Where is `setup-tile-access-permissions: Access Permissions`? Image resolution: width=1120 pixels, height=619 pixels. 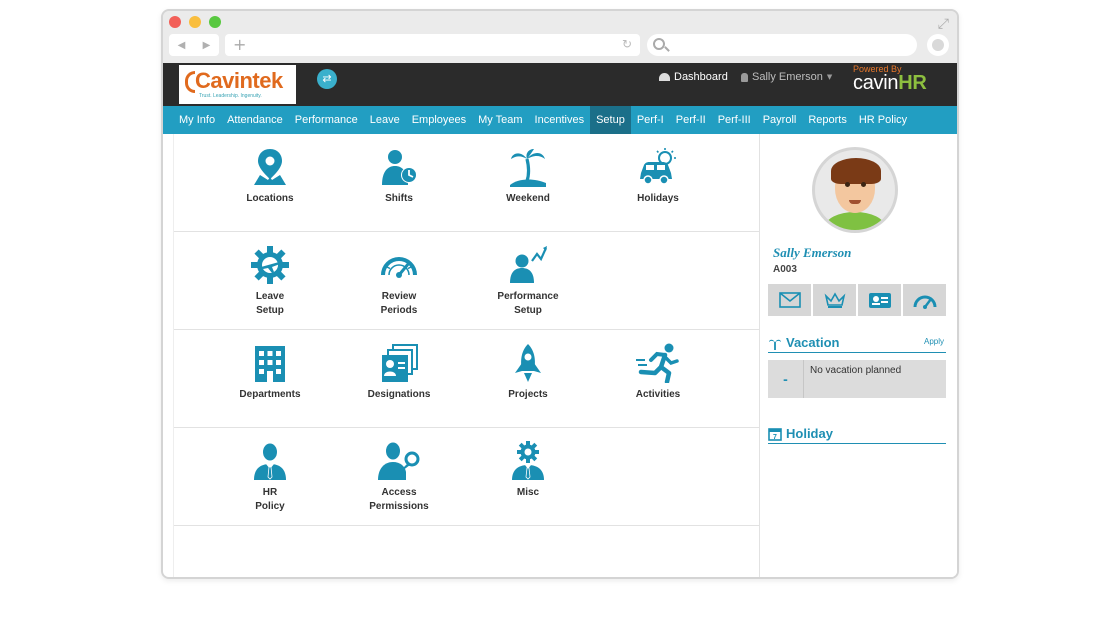 setup-tile-access-permissions: Access Permissions is located at coordinates (399, 477).